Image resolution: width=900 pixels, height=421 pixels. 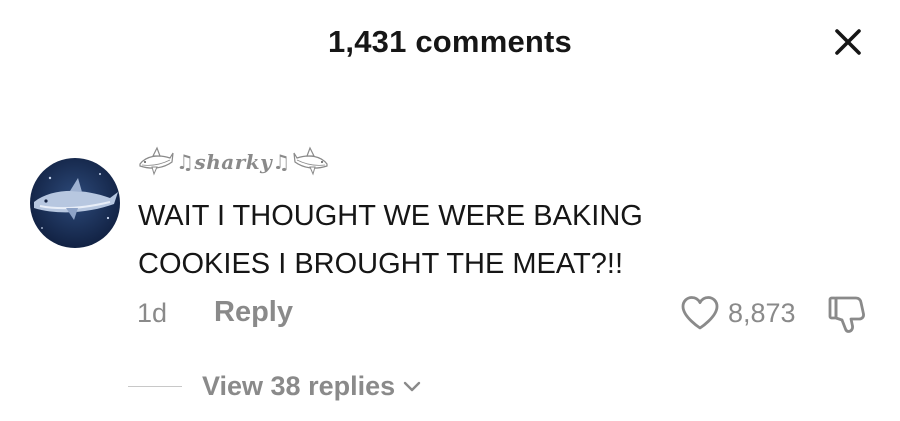 I want to click on avatar, so click(x=75, y=203).